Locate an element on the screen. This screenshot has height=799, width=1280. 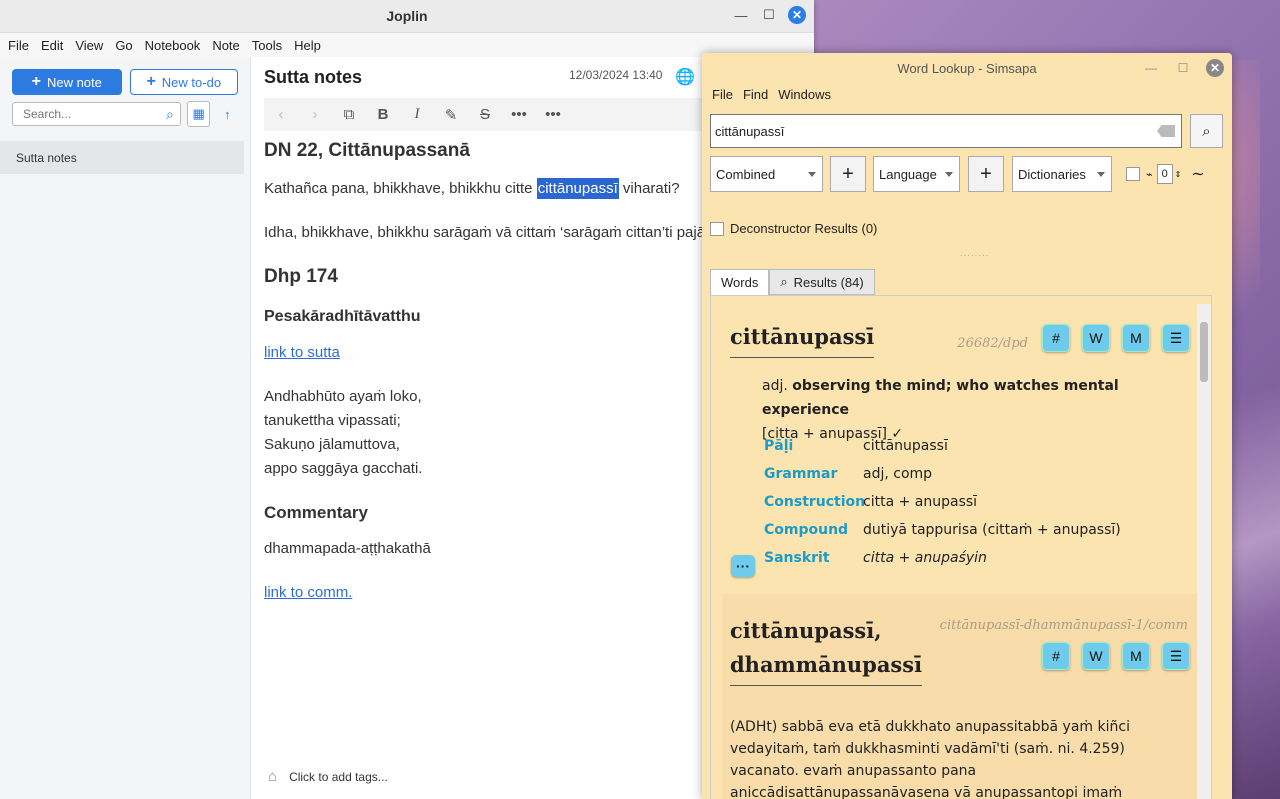
strikethrough-icon: S is located at coordinates (485, 114).